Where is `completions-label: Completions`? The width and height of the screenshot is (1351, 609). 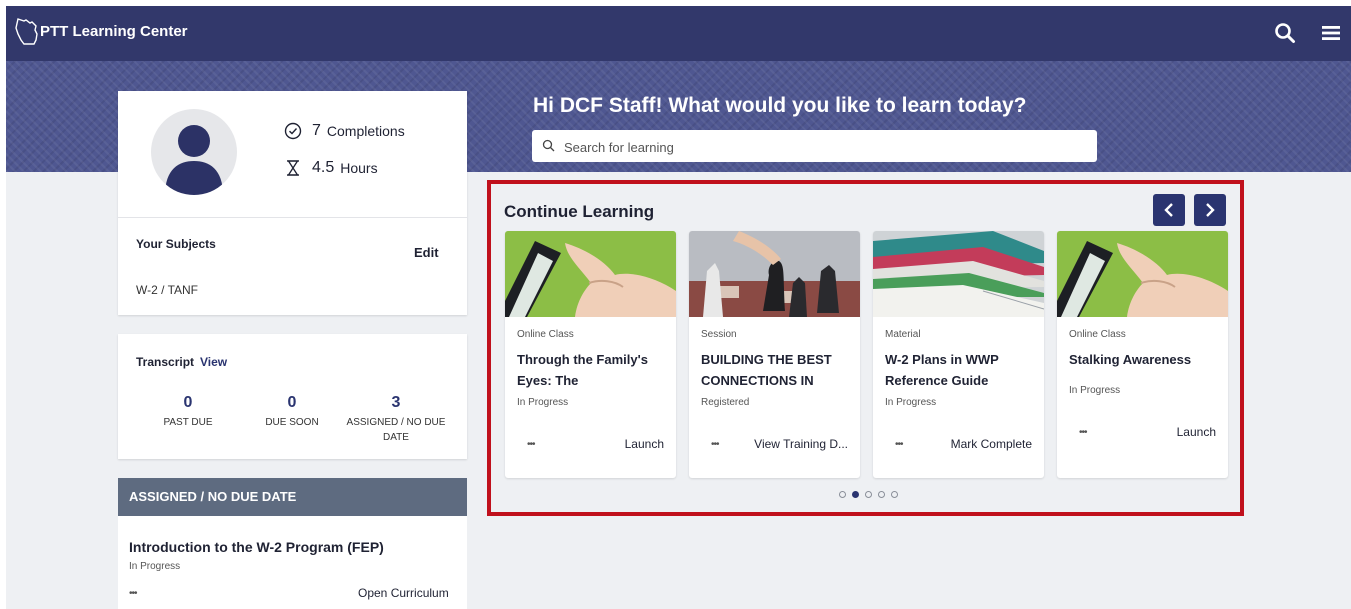
completions-label: Completions is located at coordinates (365, 131).